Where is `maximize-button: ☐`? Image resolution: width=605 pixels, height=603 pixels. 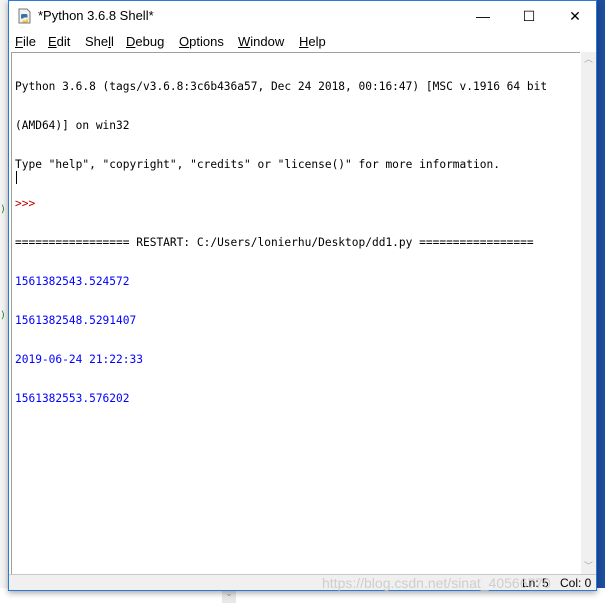
maximize-button: ☐ is located at coordinates (529, 16).